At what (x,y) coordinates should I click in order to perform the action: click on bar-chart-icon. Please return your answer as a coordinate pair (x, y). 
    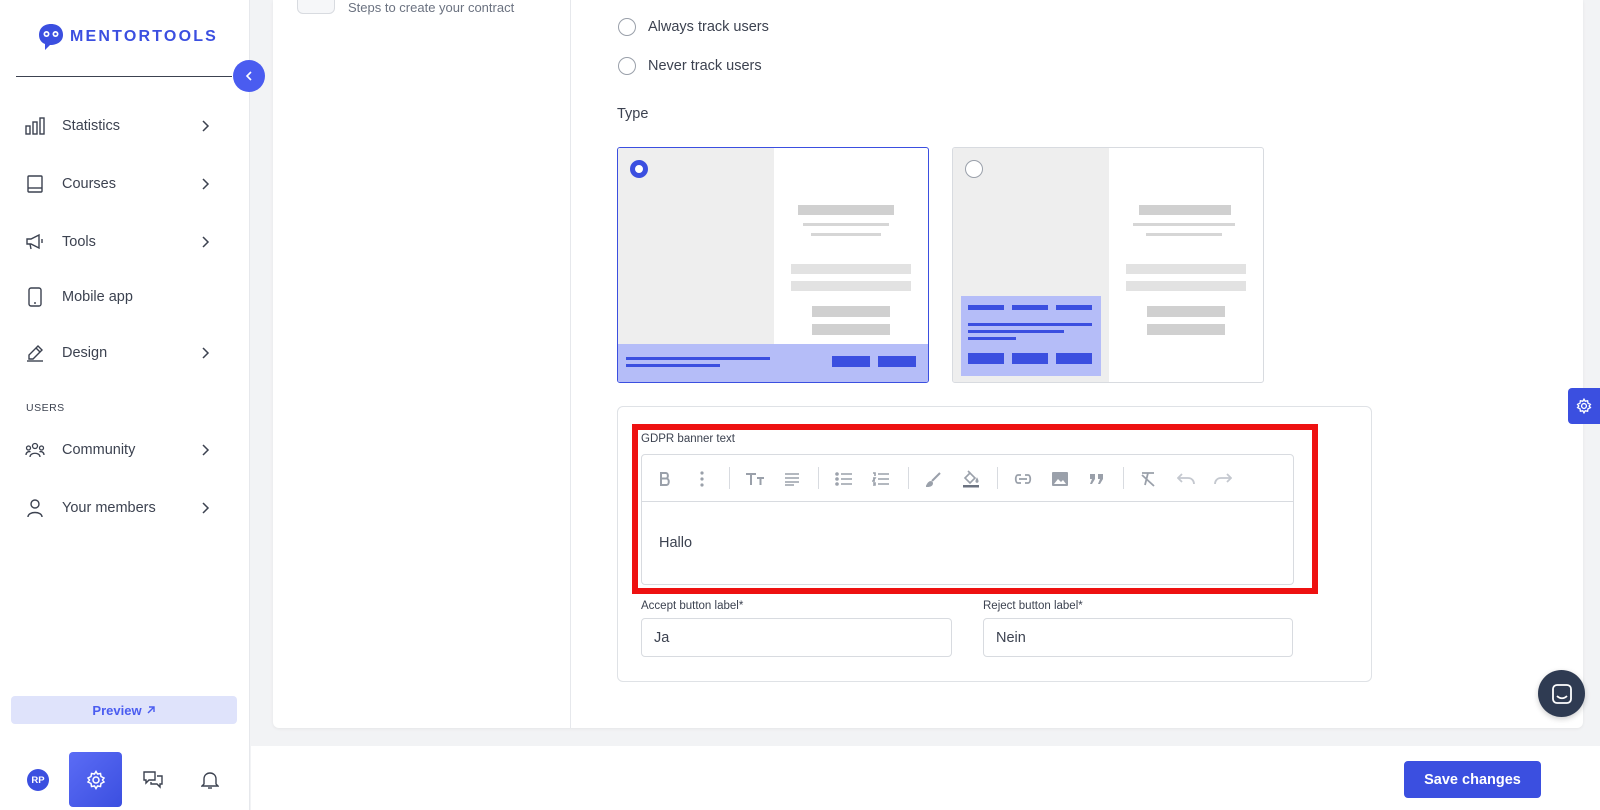
    Looking at the image, I should click on (35, 126).